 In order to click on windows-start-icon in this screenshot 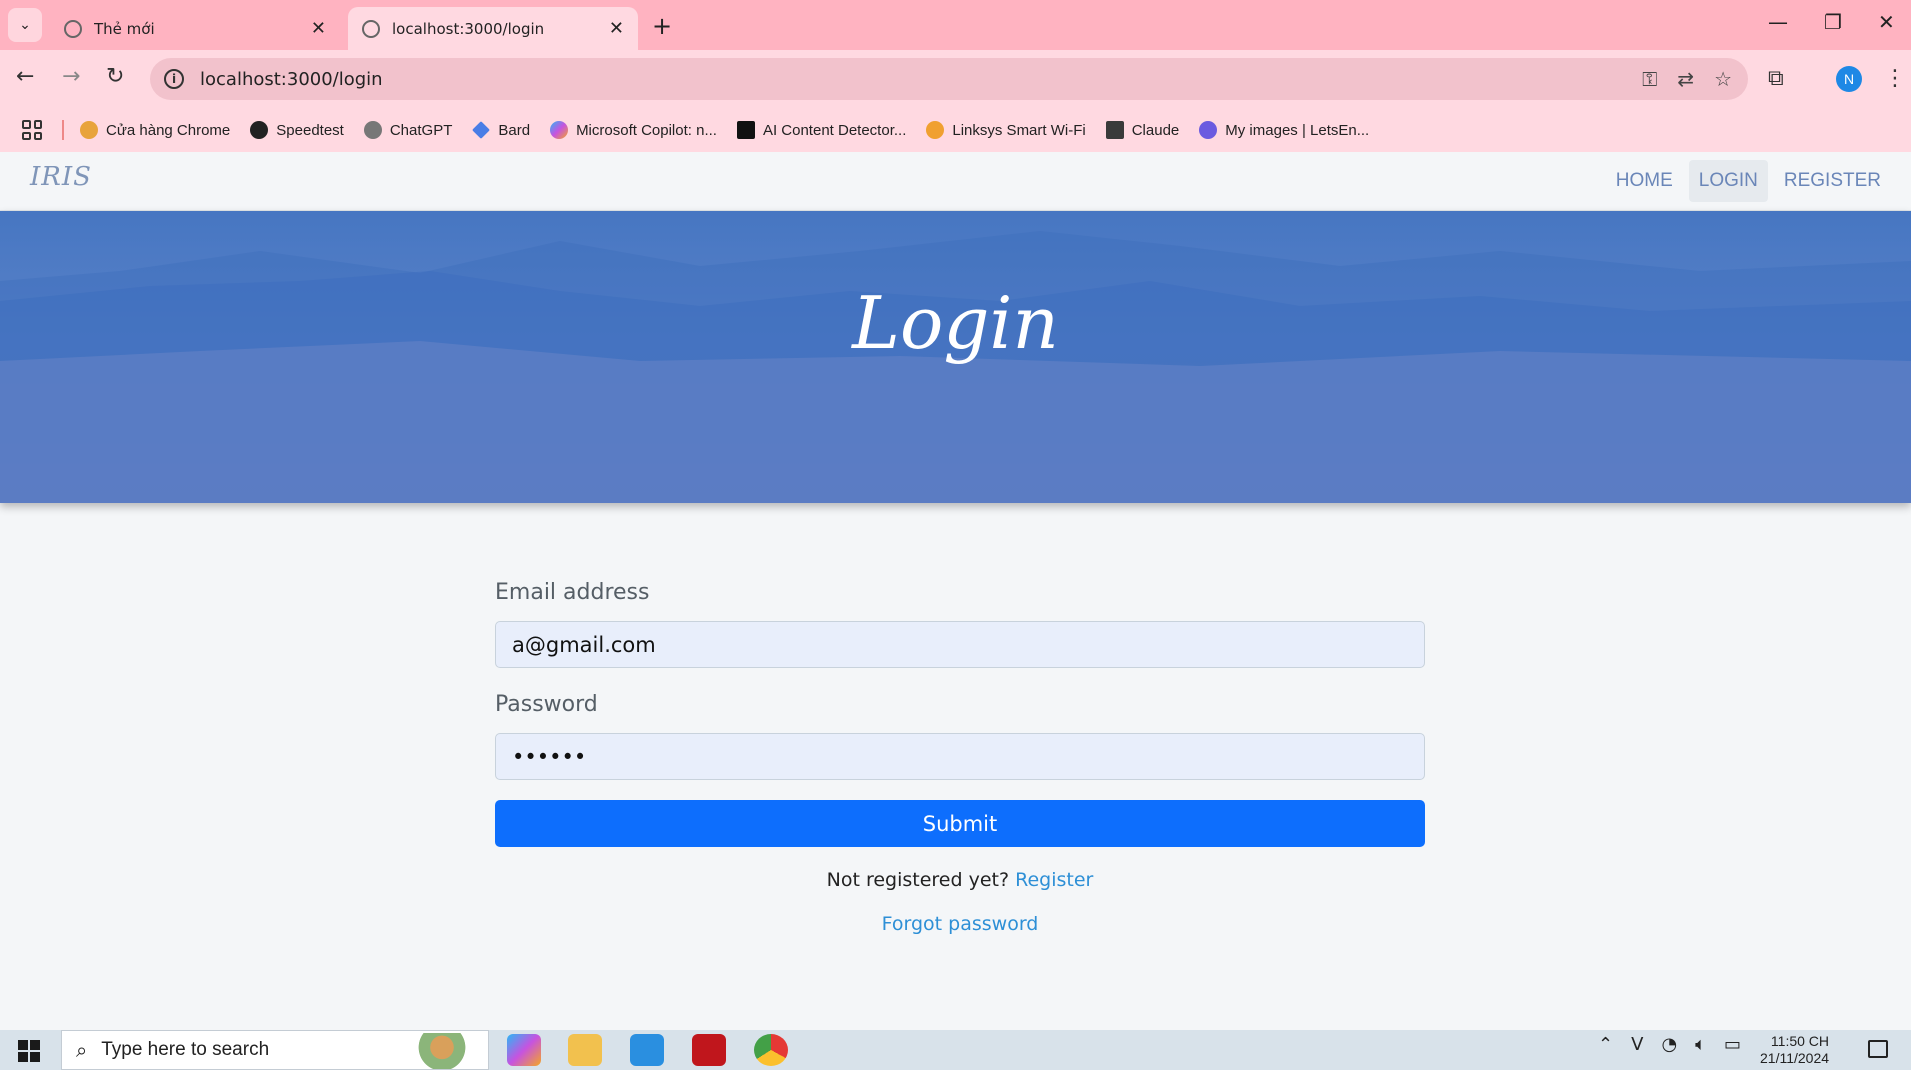, I will do `click(29, 1051)`.